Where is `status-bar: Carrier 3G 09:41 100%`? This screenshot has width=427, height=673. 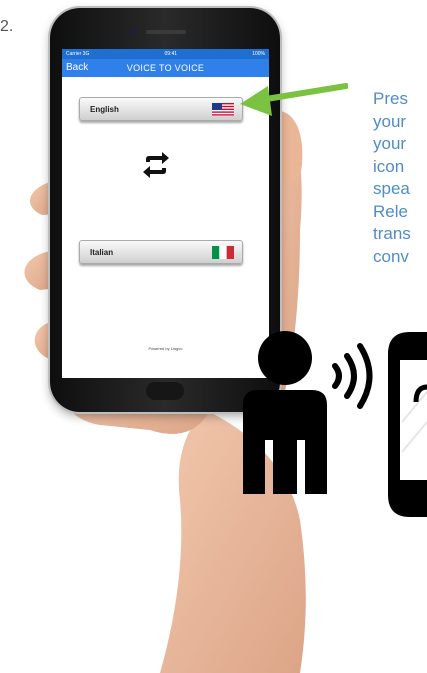
status-bar: Carrier 3G 09:41 100% is located at coordinates (165, 54).